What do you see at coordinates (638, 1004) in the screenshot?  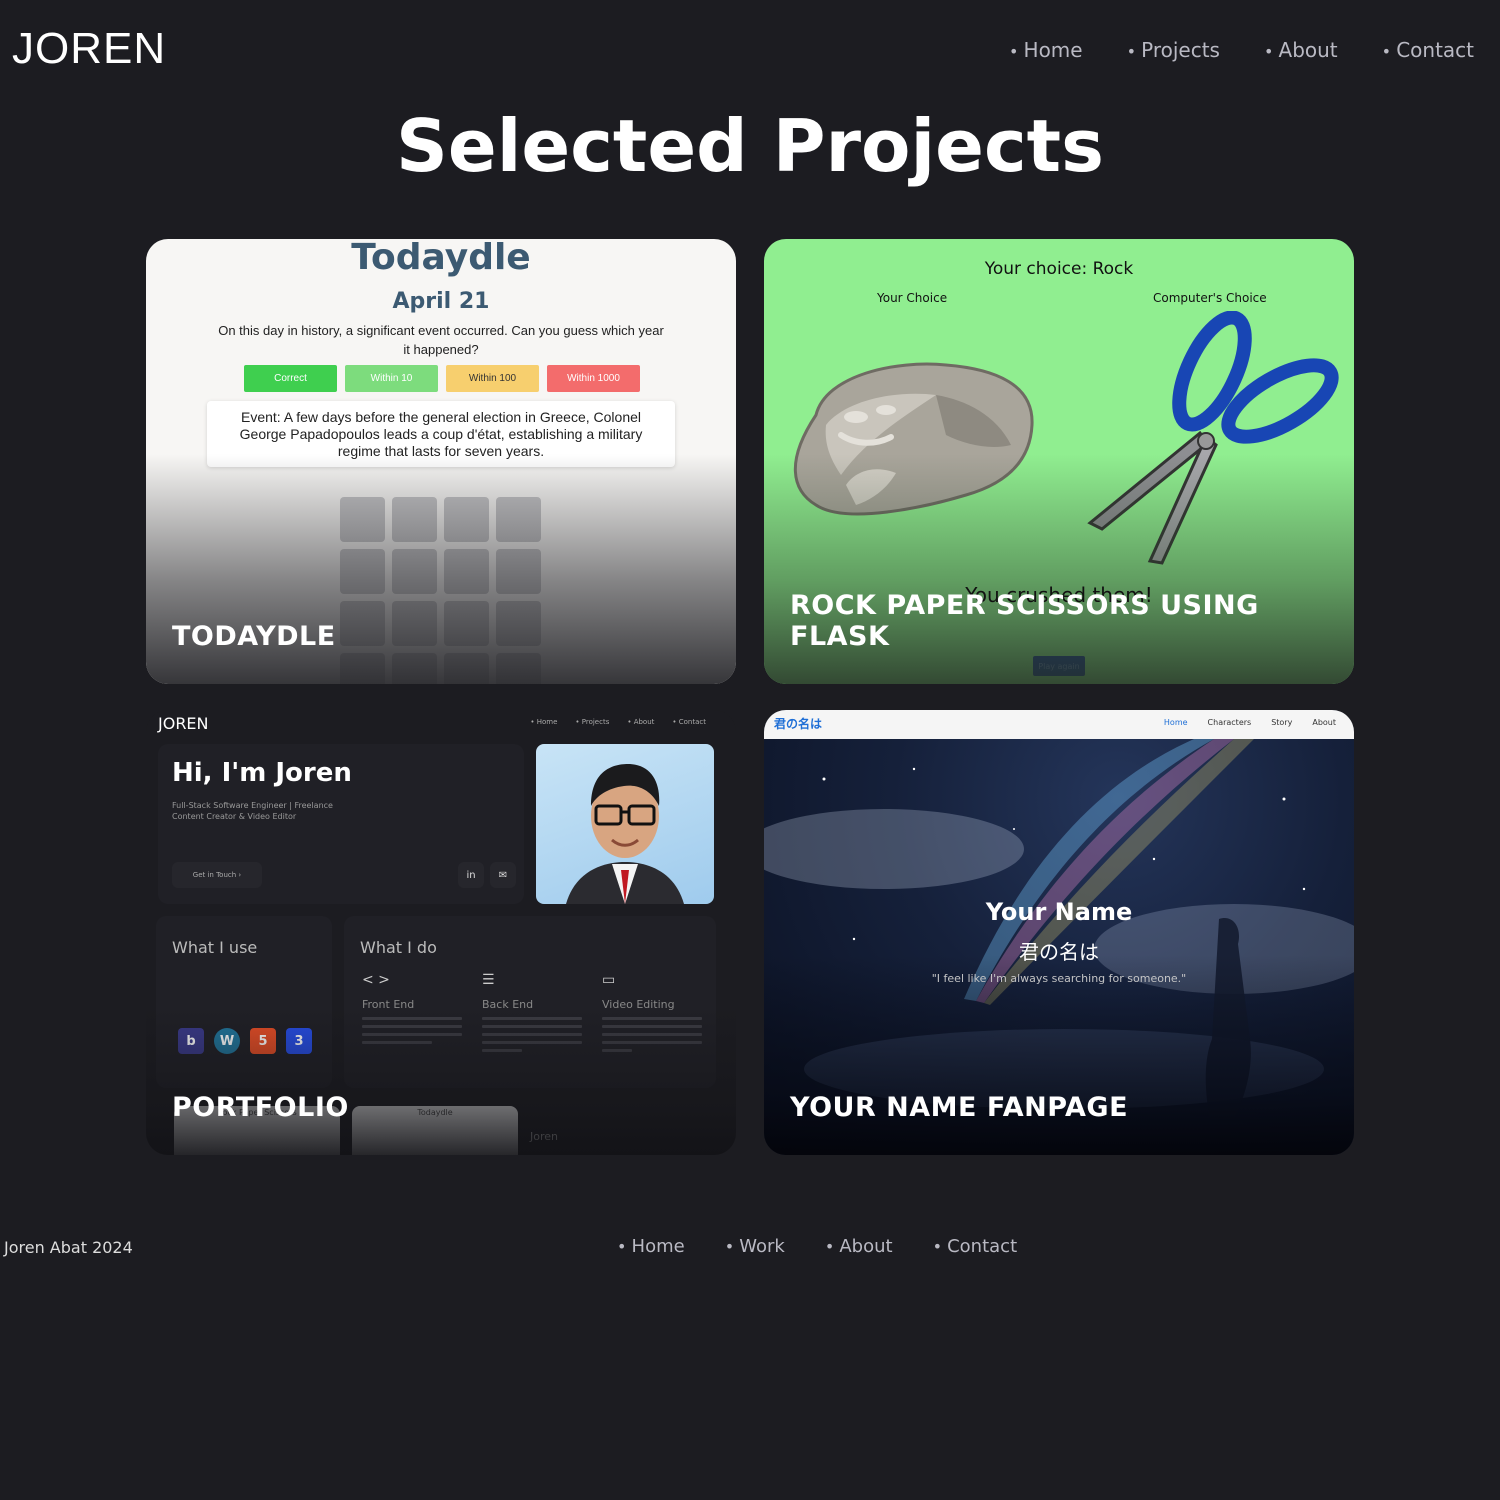 I see `service-title: Video Editing` at bounding box center [638, 1004].